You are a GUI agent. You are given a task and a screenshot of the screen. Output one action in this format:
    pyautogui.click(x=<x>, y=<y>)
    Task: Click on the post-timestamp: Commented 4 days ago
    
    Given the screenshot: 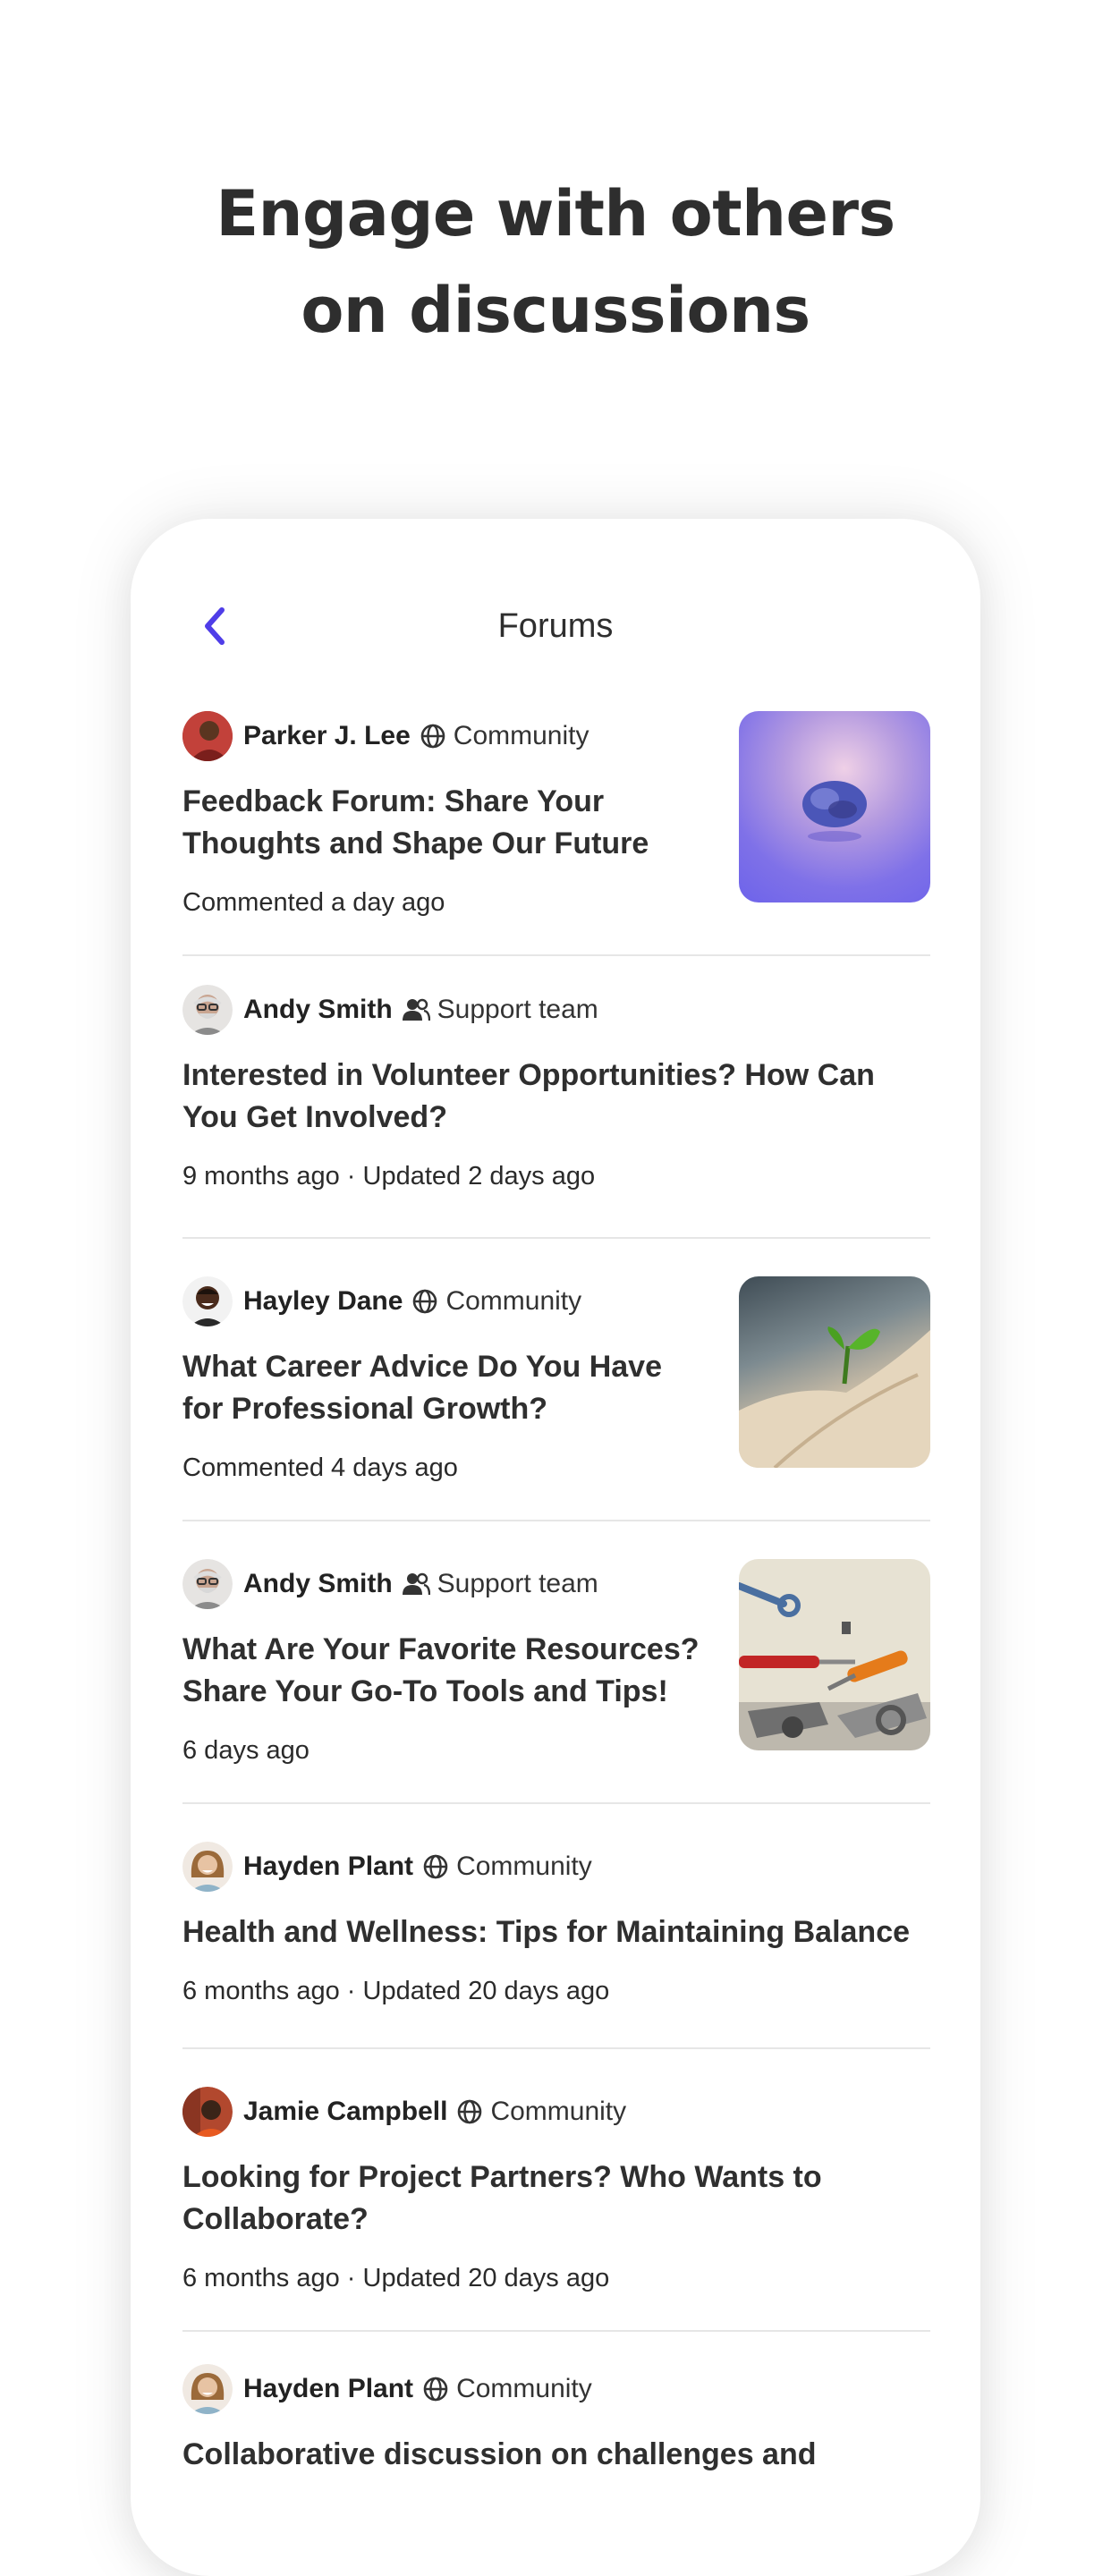 What is the action you would take?
    pyautogui.click(x=320, y=1467)
    